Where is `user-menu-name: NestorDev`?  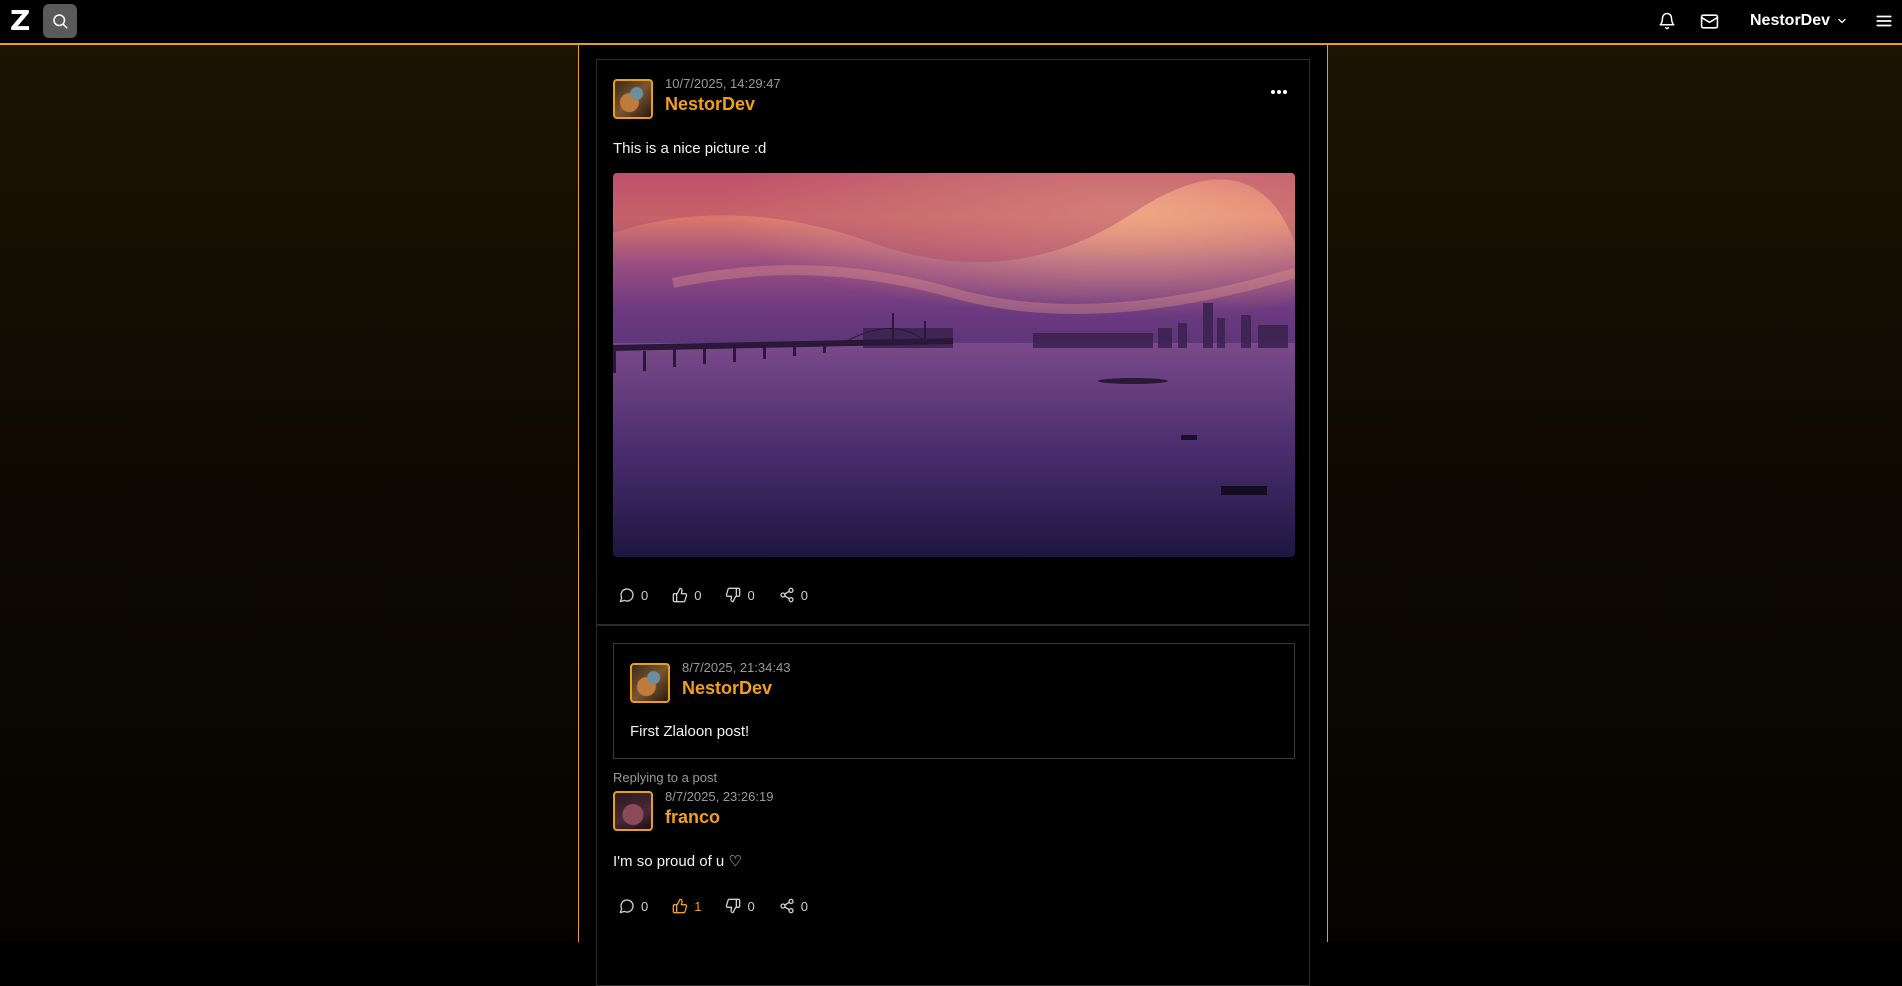 user-menu-name: NestorDev is located at coordinates (1790, 20).